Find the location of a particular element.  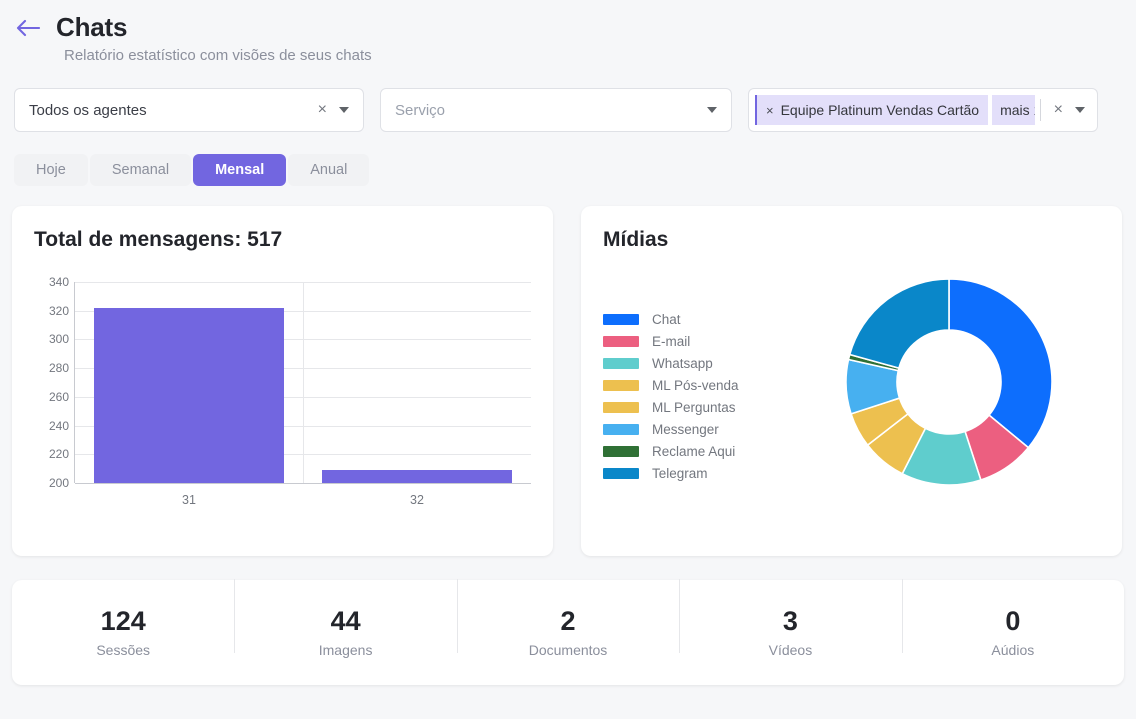

service-select-placeholder: Serviço is located at coordinates (420, 110).